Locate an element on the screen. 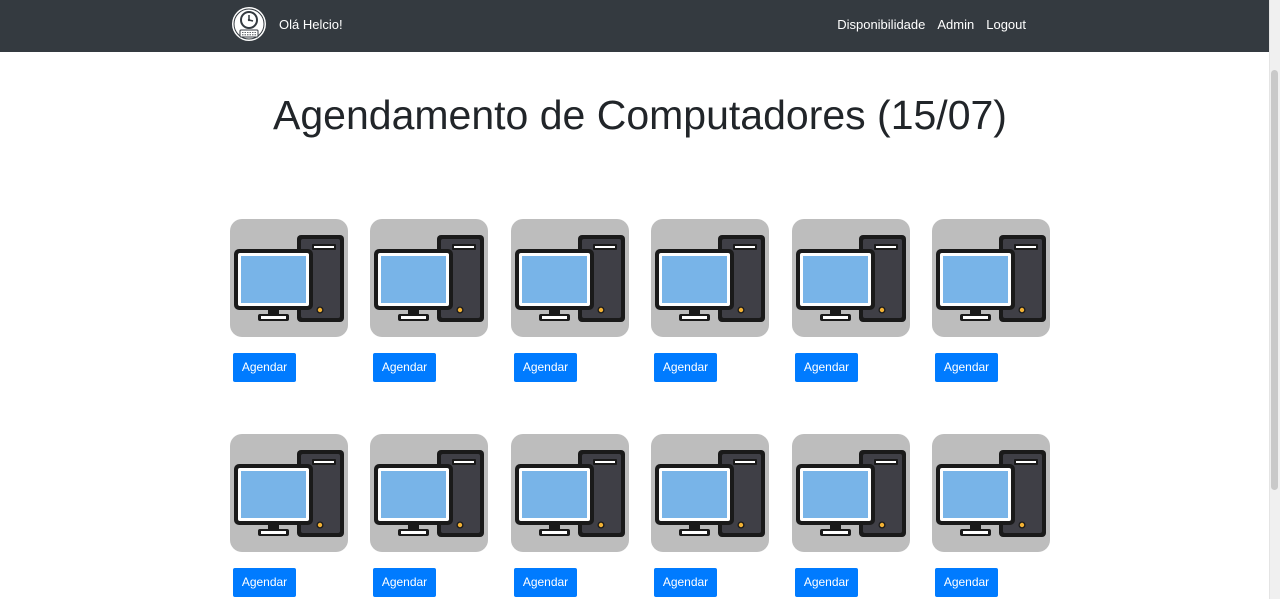 The width and height of the screenshot is (1280, 599). nav-link-disponibilidade: Disponibilidade is located at coordinates (881, 25).